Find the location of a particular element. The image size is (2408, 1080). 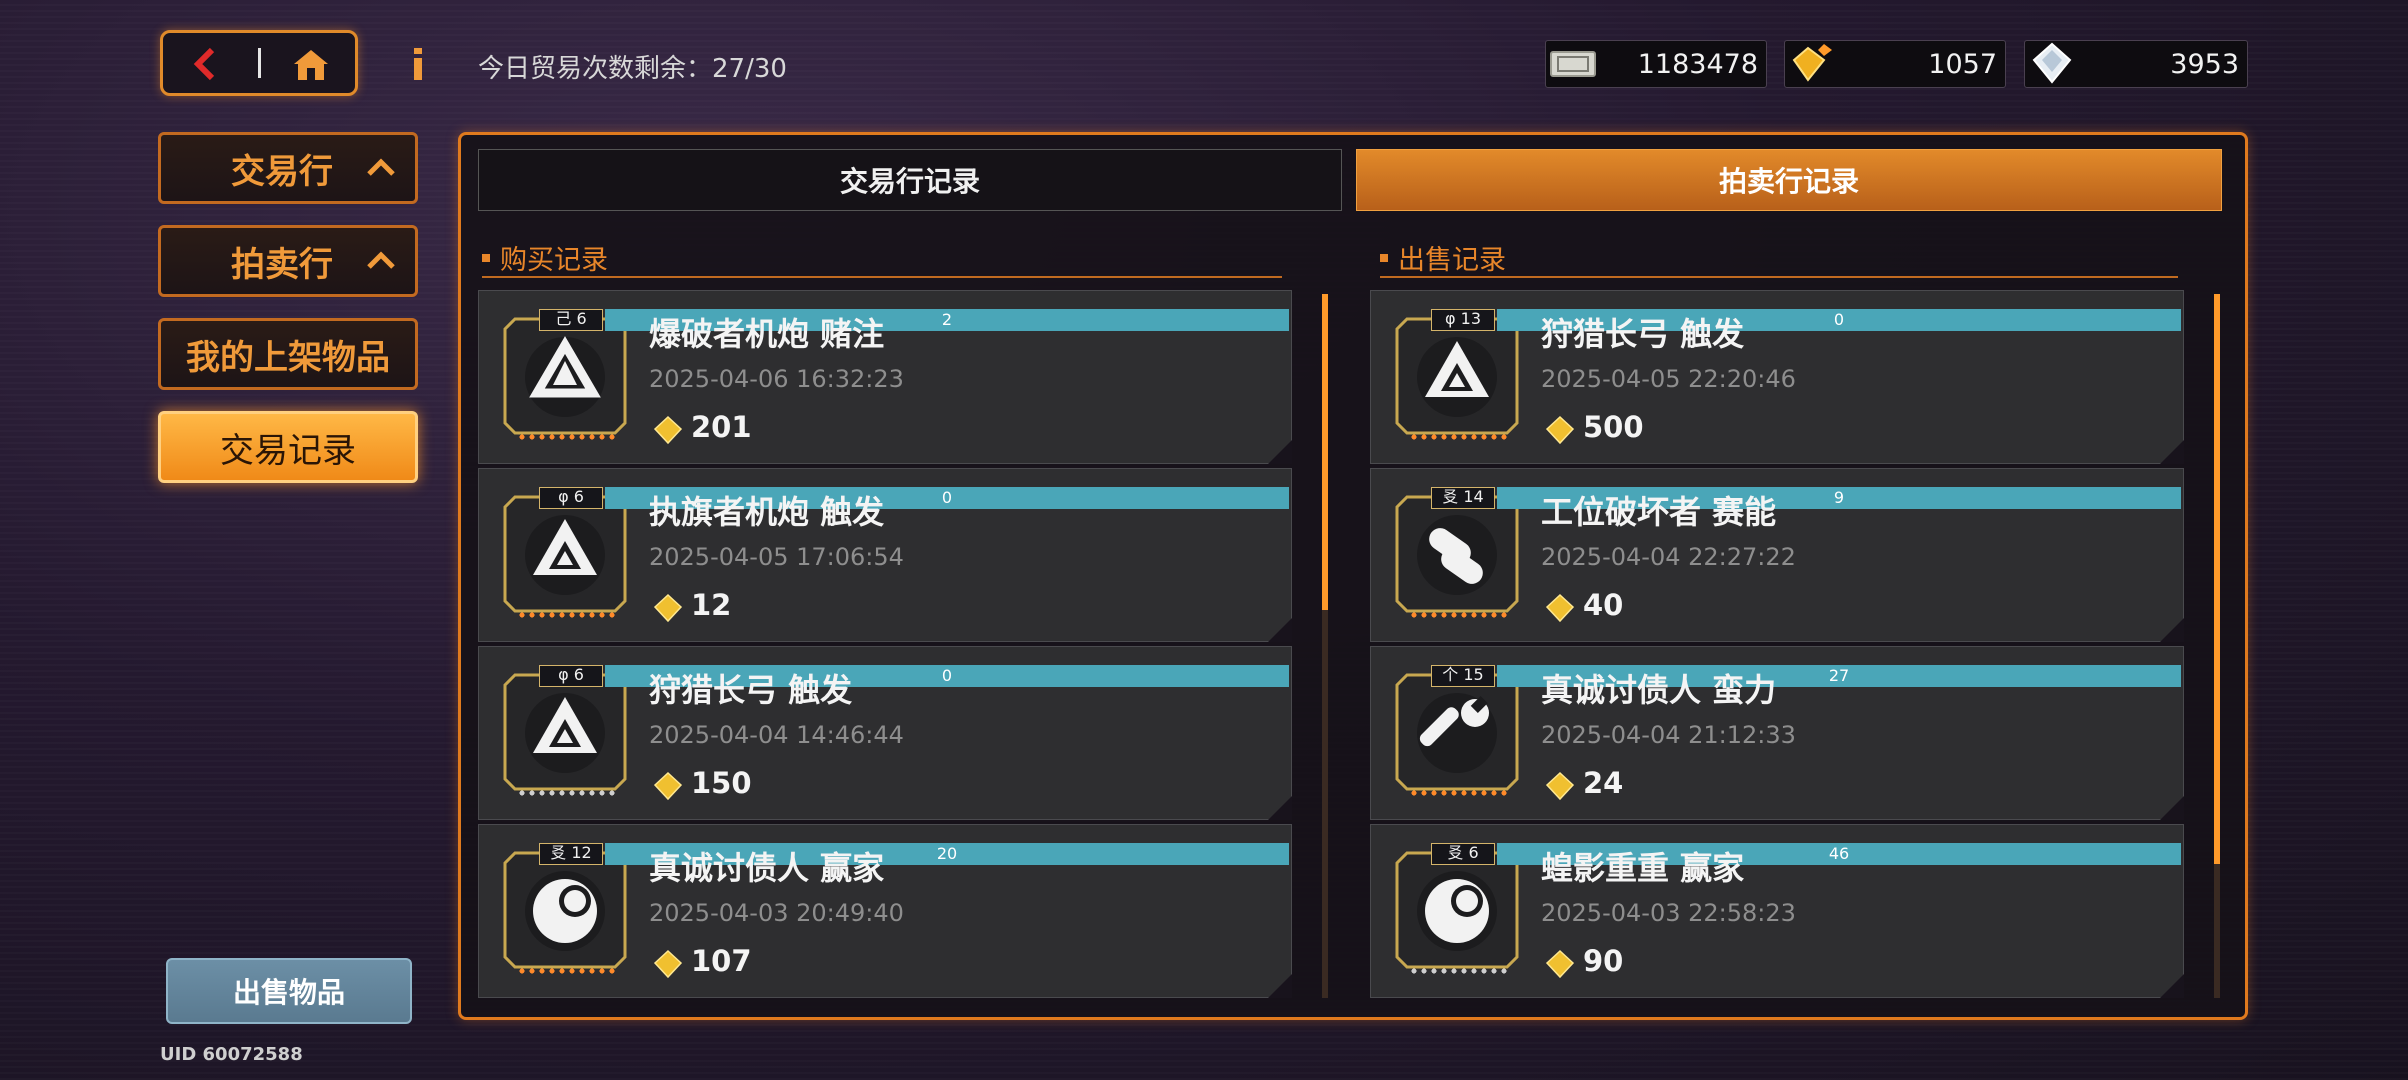

item-name: 蝗影重重 赢家 is located at coordinates (1643, 868).